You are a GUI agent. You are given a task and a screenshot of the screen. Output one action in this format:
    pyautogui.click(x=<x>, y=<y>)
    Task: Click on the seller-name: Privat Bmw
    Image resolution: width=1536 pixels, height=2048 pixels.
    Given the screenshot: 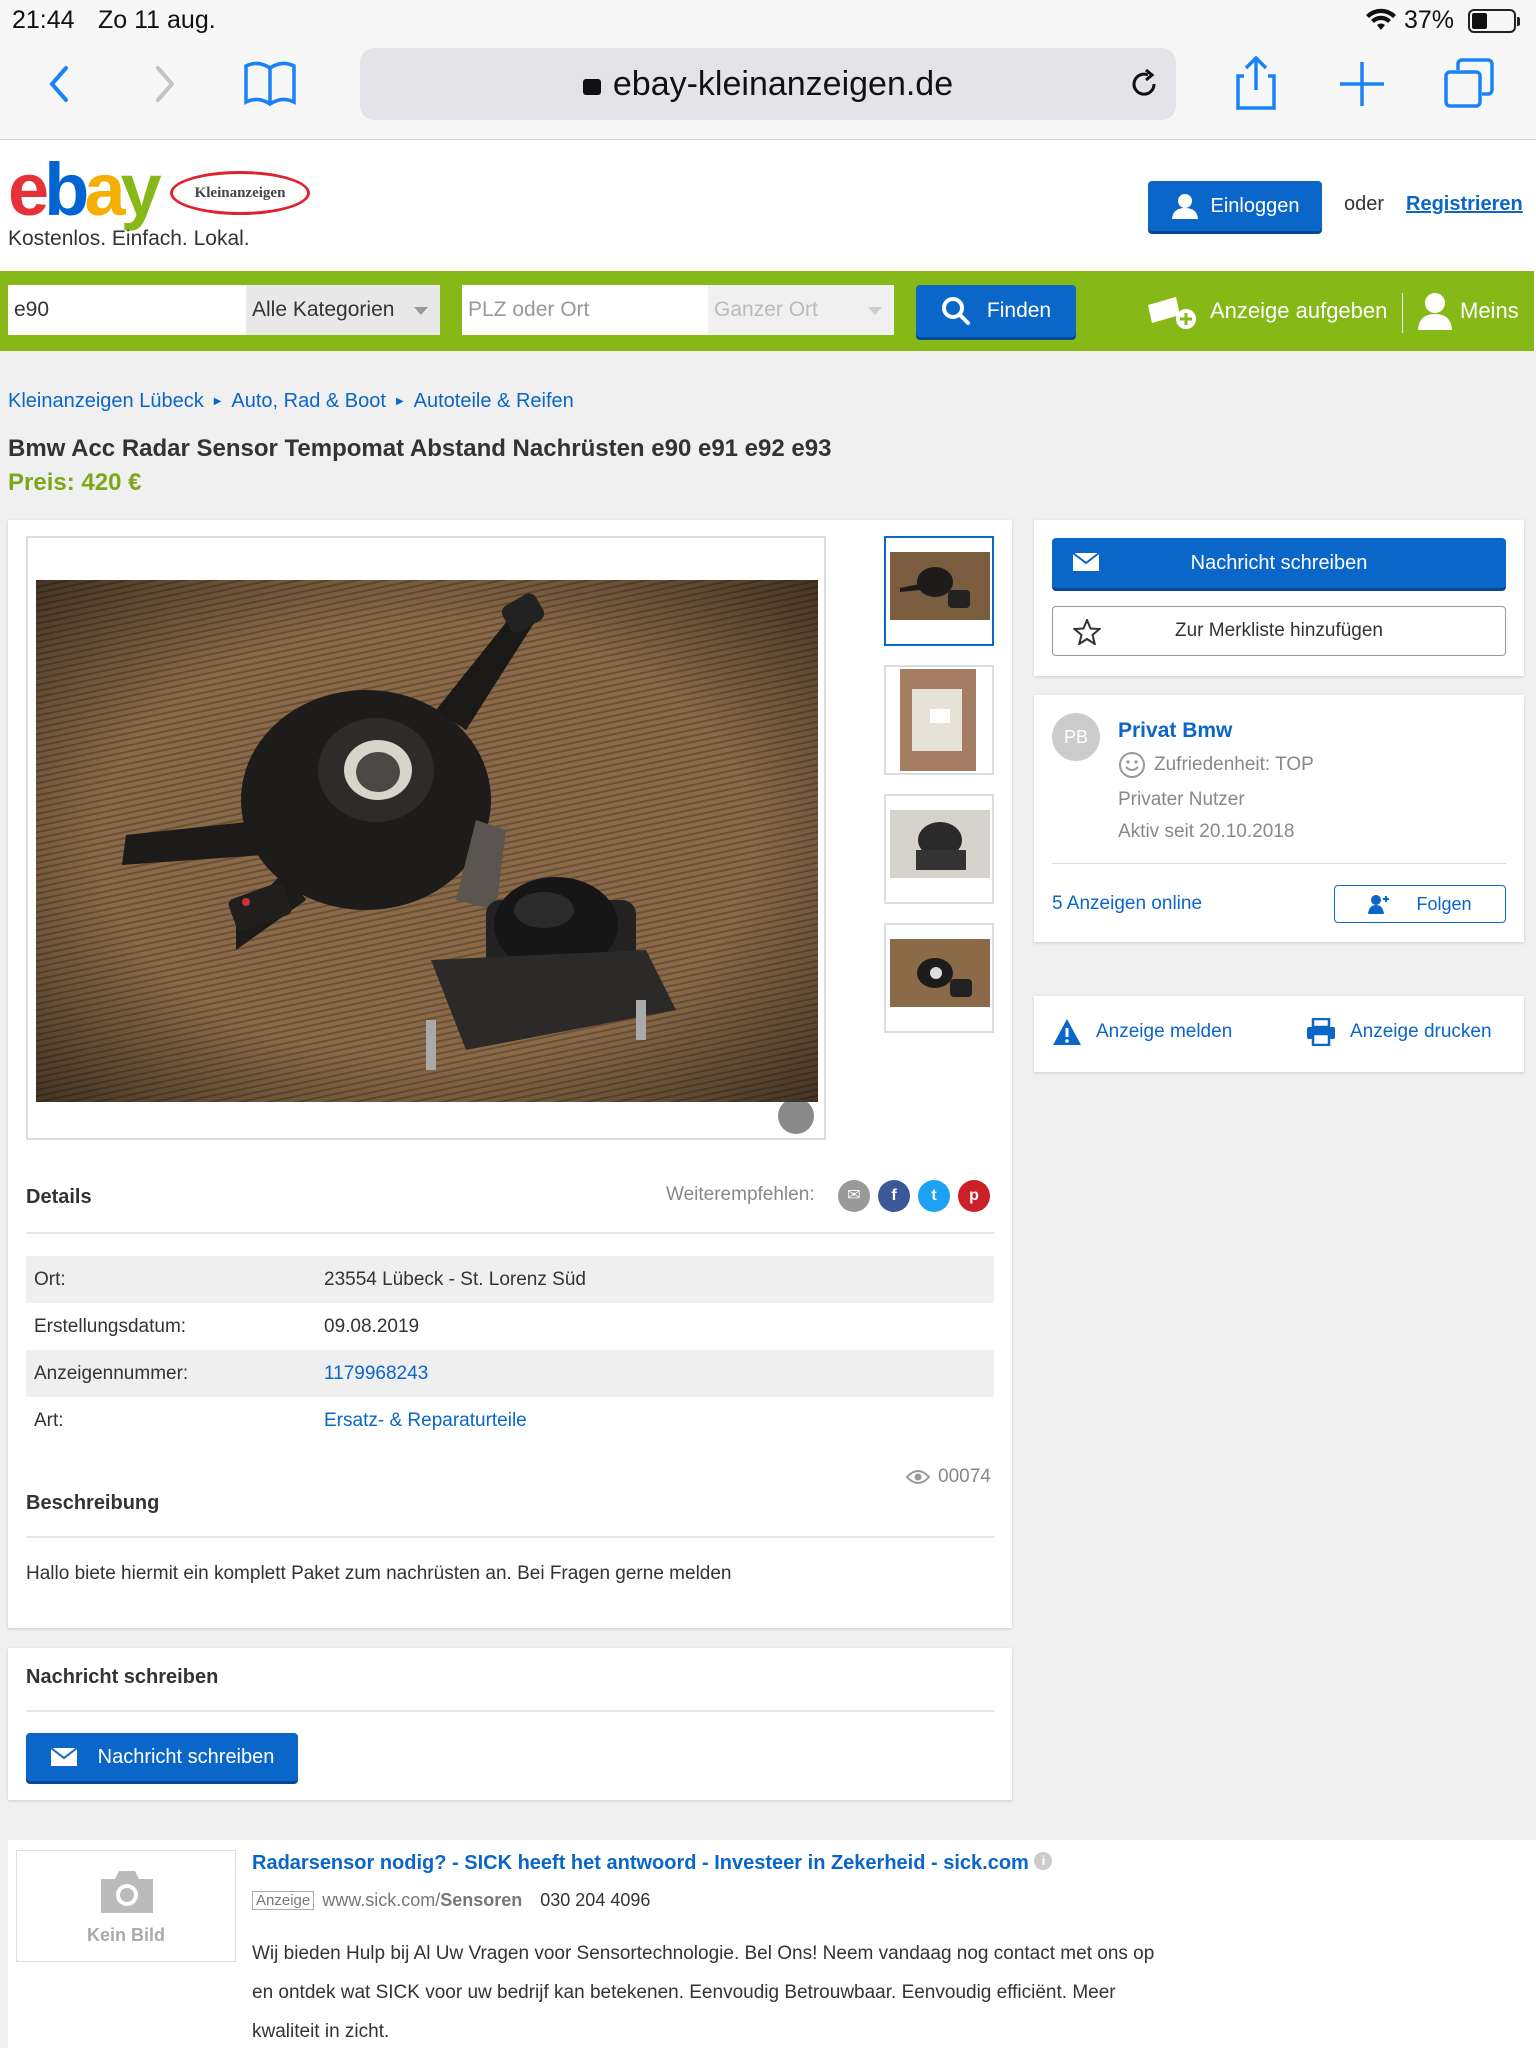 What is the action you would take?
    pyautogui.click(x=1175, y=731)
    